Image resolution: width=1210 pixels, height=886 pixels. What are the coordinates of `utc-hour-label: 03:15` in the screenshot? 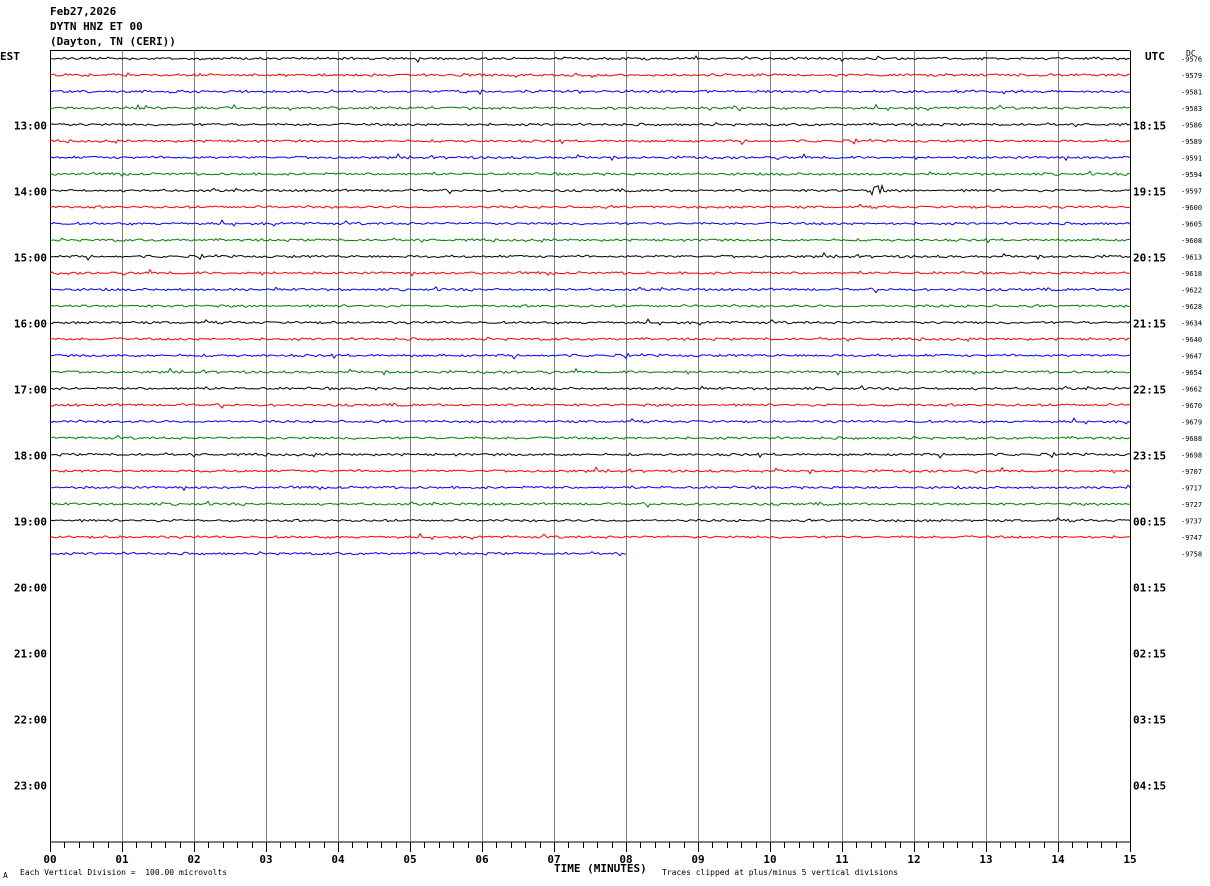 It's located at (1149, 720).